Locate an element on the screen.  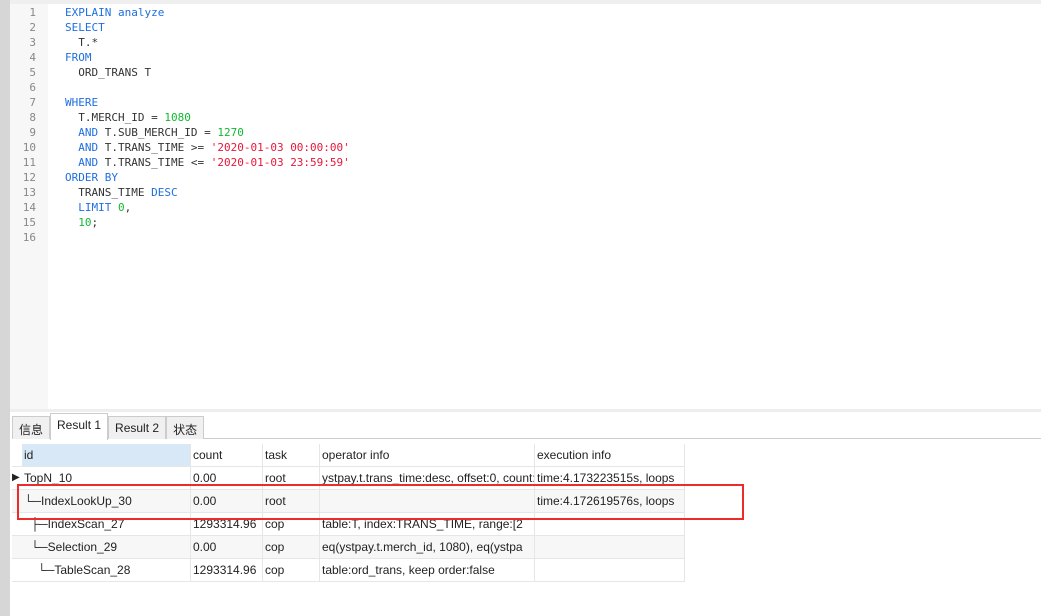
token: 1080 is located at coordinates (177, 117).